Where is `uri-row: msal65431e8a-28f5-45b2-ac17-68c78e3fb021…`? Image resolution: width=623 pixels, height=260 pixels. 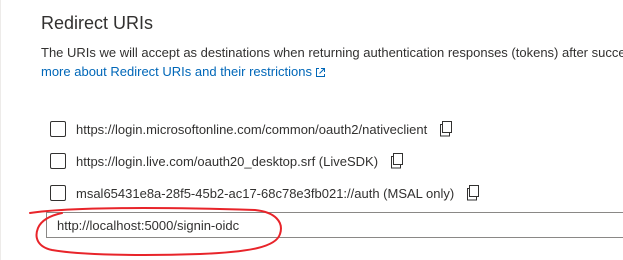
uri-row: msal65431e8a-28f5-45b2-ac17-68c78e3fb021… is located at coordinates (265, 193).